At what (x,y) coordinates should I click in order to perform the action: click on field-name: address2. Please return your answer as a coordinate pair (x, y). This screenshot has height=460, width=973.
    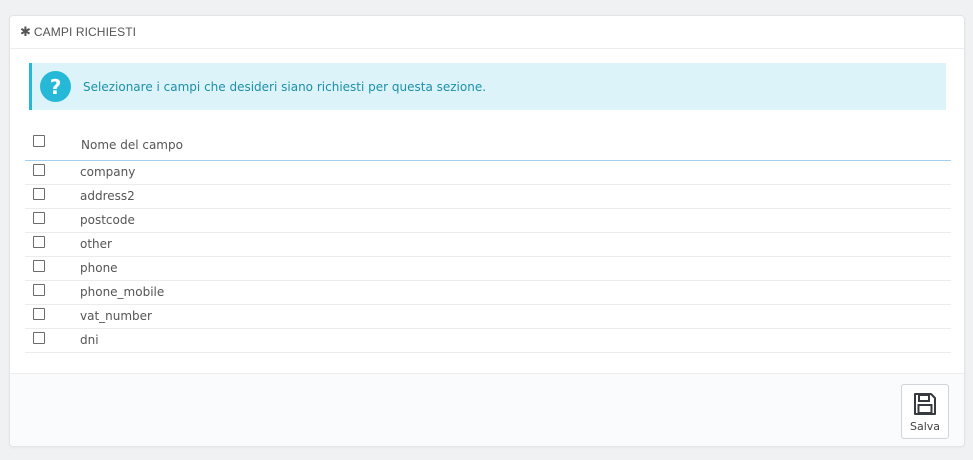
    Looking at the image, I should click on (107, 196).